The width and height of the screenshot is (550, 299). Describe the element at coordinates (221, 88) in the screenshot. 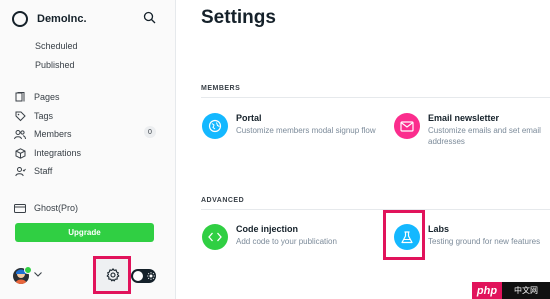

I see `section-heading-members: MEMBERS` at that location.